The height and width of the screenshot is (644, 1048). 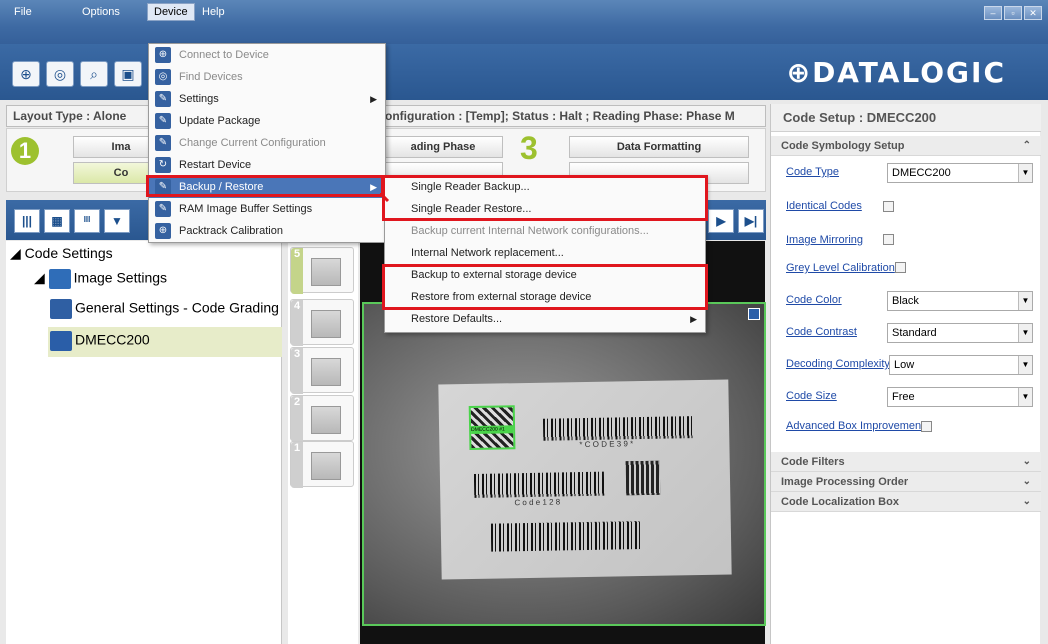 I want to click on menu-item-change-configuration: ✎ Change Current Configuration, so click(x=267, y=143).